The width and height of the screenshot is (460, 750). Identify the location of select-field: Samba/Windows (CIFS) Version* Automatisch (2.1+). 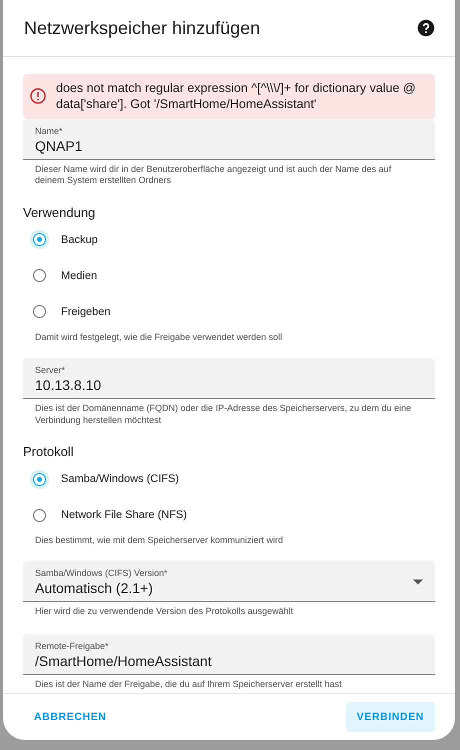
(229, 581).